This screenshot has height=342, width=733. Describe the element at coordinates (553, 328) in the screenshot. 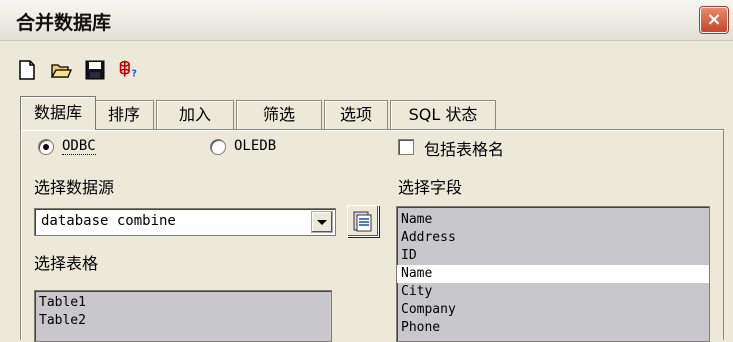

I see `field-list-item: Phone` at that location.